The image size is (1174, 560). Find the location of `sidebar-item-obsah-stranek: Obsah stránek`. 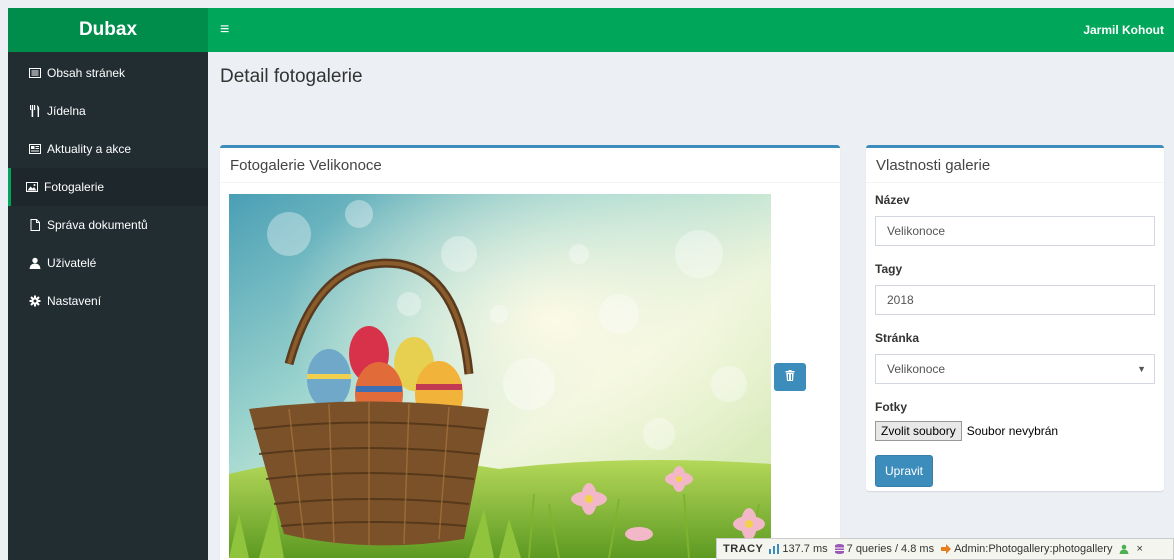

sidebar-item-obsah-stranek: Obsah stránek is located at coordinates (108, 73).